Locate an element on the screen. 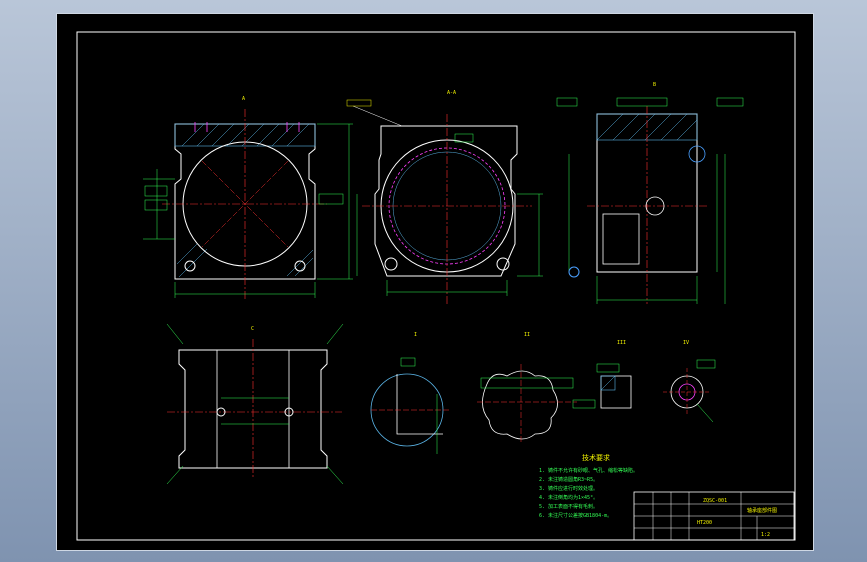 This screenshot has width=867, height=562. front-view-bolt-hole is located at coordinates (300, 266).